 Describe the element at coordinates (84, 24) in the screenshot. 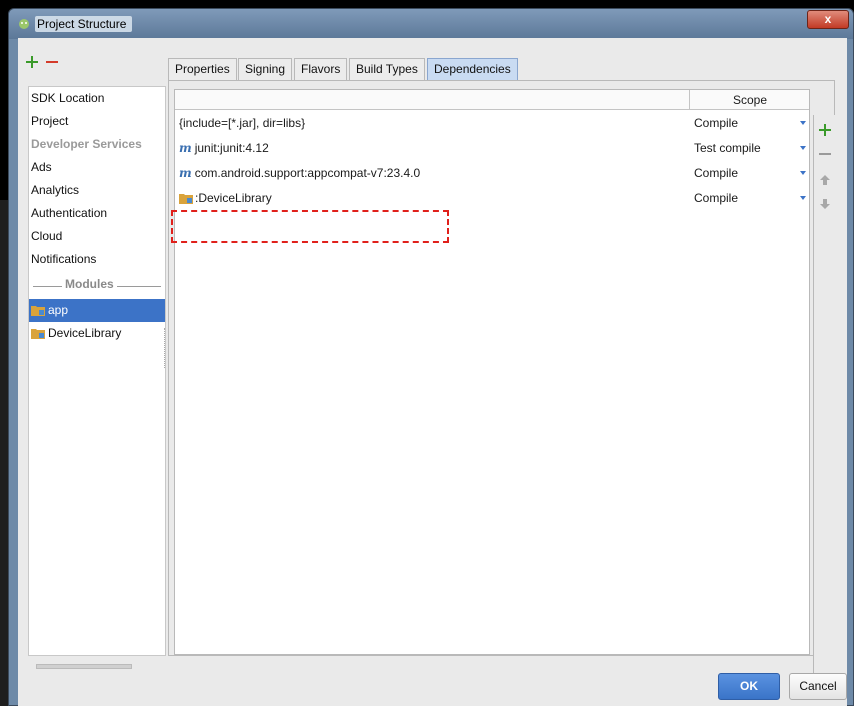

I see `window-title: Project Structure` at that location.